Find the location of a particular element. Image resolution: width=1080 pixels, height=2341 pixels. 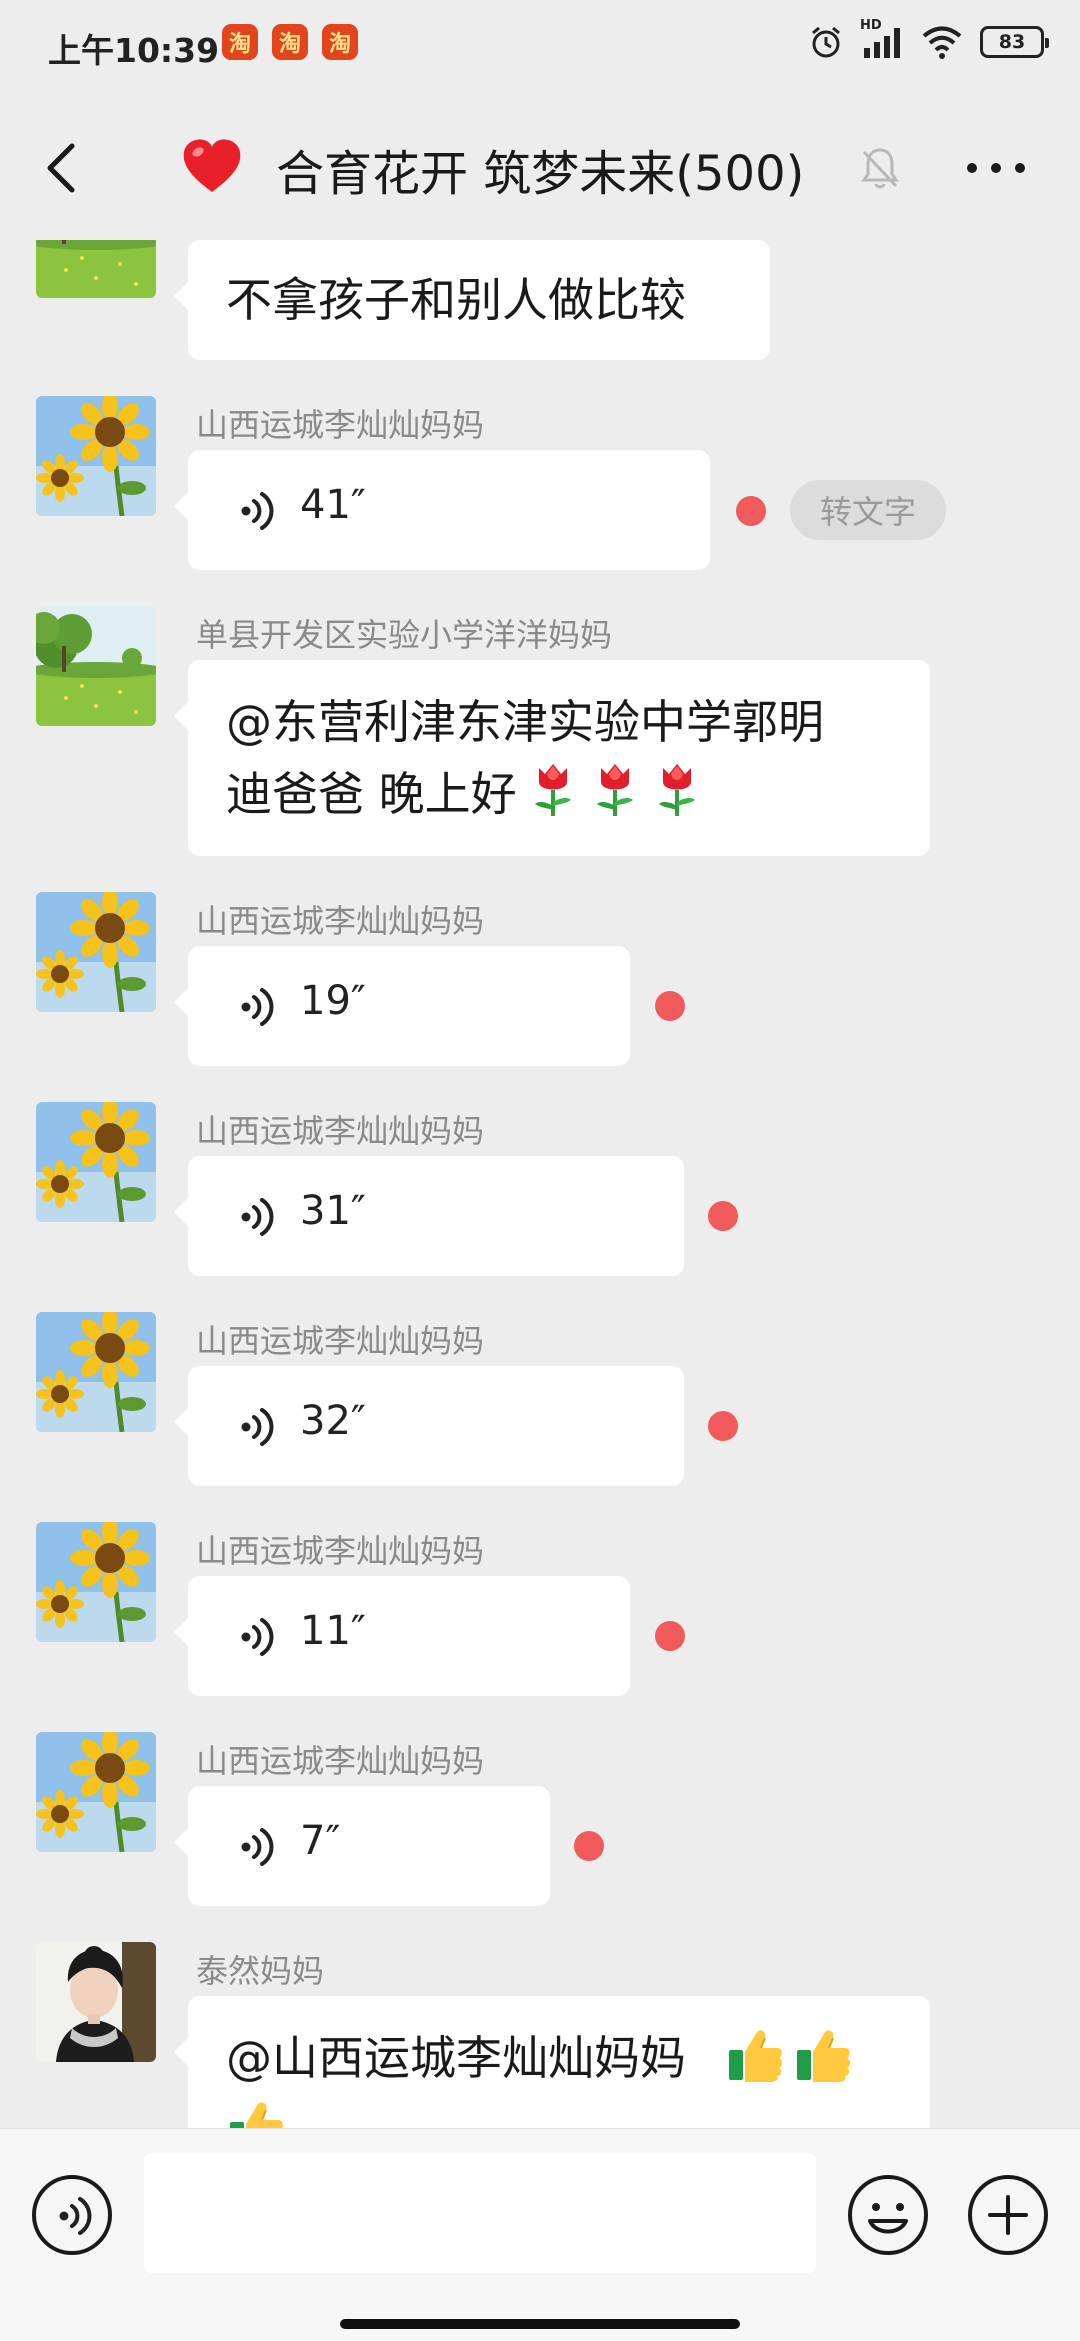

voice-duration: 7″ is located at coordinates (320, 1841).